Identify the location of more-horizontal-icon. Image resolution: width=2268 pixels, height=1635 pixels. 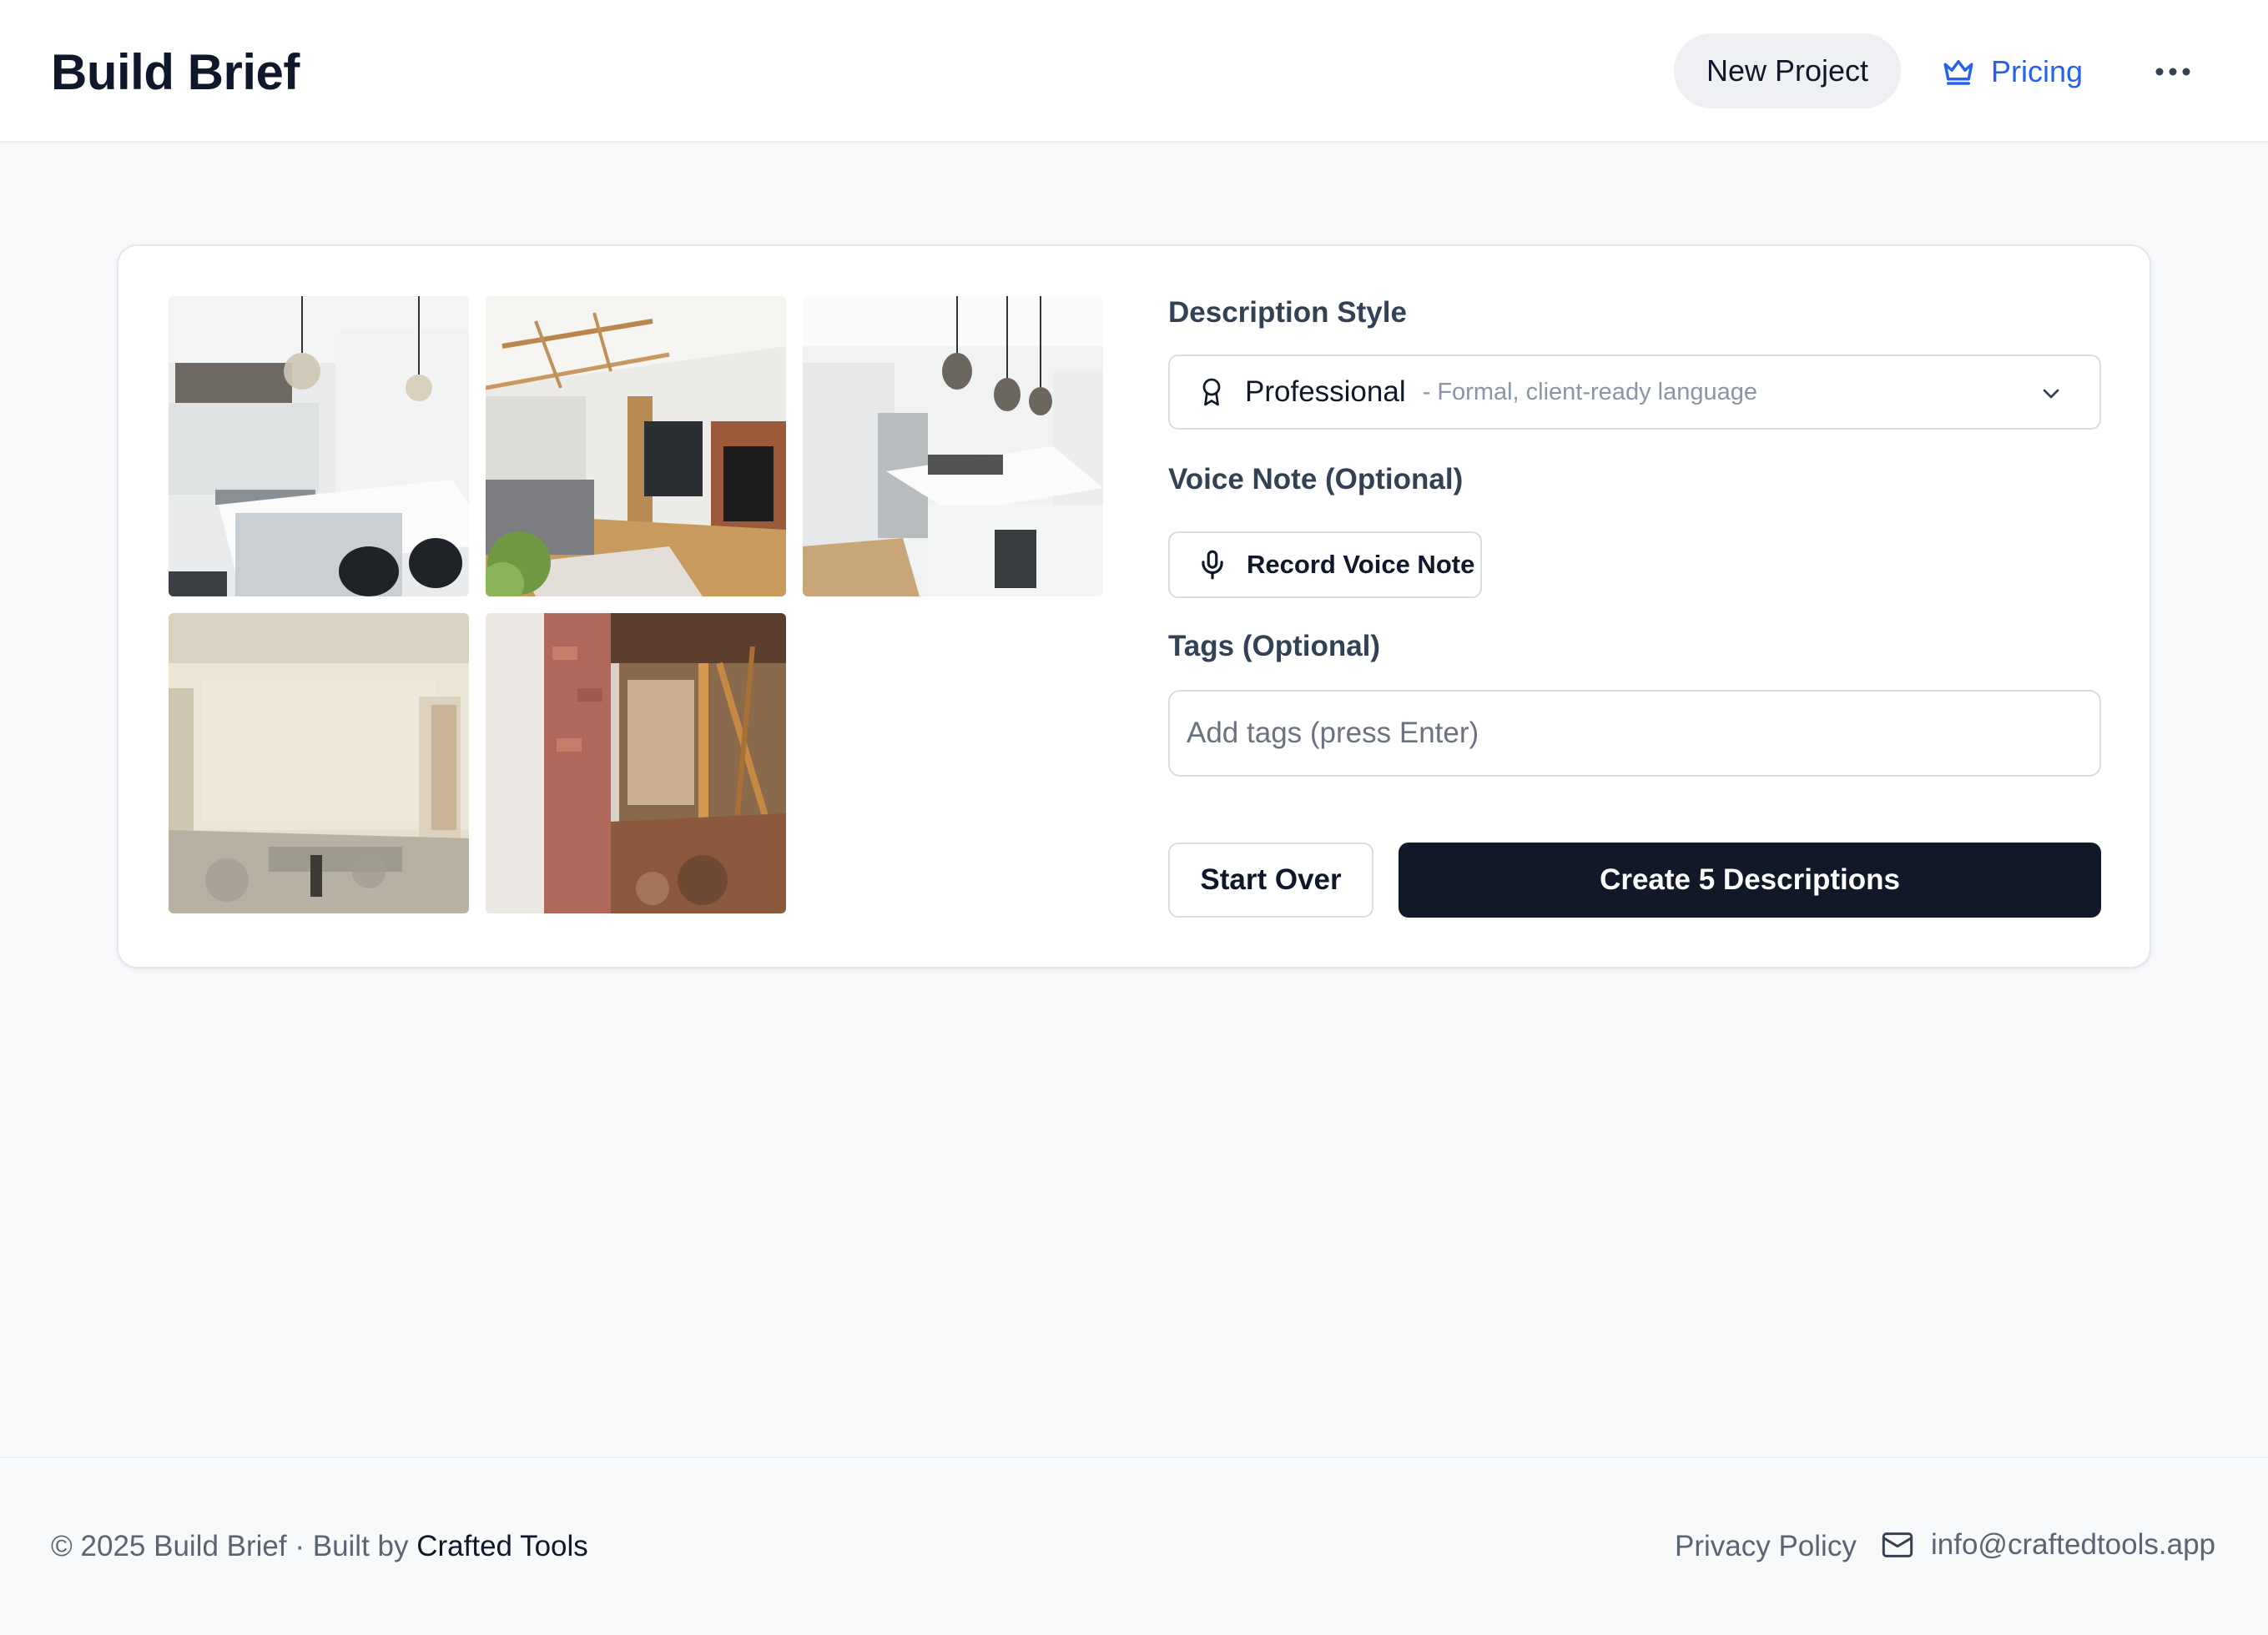
(2172, 72).